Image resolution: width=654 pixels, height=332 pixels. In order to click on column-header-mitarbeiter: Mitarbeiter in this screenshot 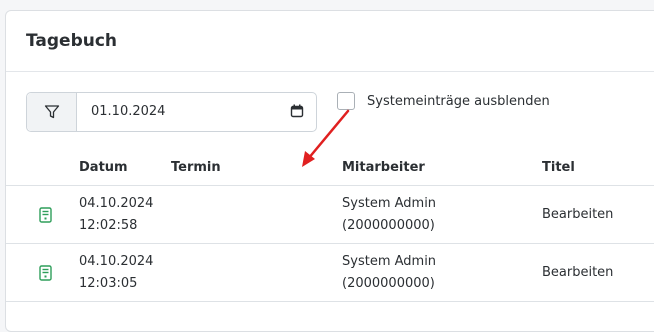, I will do `click(383, 167)`.